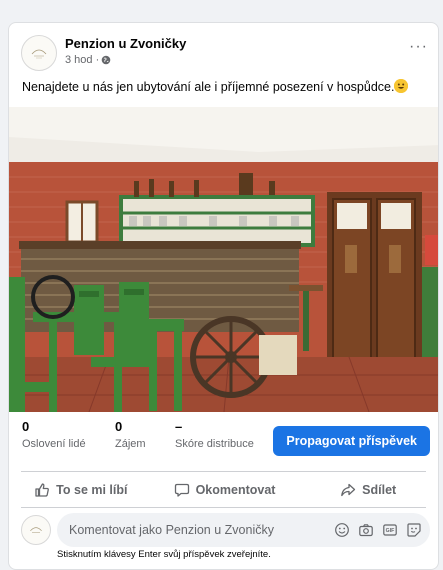 Image resolution: width=443 pixels, height=570 pixels. What do you see at coordinates (42, 490) in the screenshot?
I see `thumbs-up-icon` at bounding box center [42, 490].